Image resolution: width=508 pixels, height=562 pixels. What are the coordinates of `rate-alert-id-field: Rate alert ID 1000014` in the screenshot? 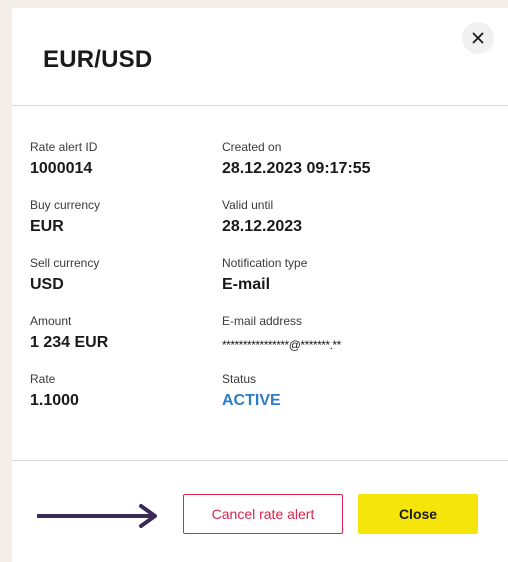 It's located at (140, 159).